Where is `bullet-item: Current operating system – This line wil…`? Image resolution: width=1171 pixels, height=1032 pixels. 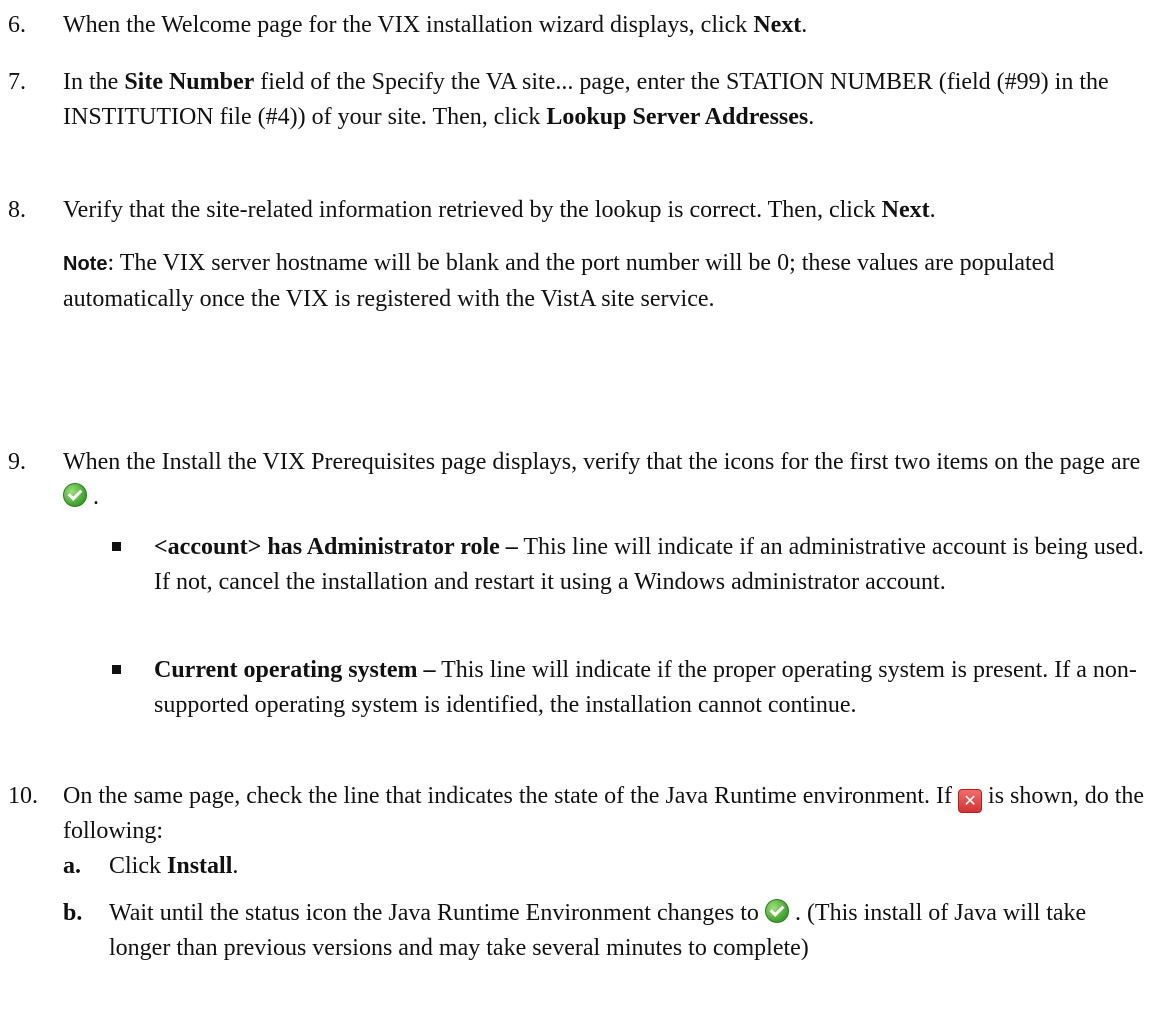
bullet-item: Current operating system – This line wil… is located at coordinates (632, 688).